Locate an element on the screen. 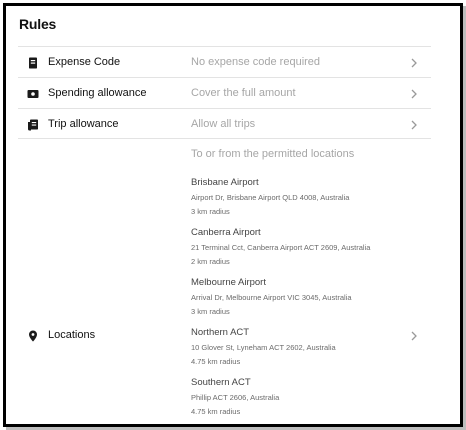  rule-row-expense-code: Expense Code No expense code required is located at coordinates (224, 62).